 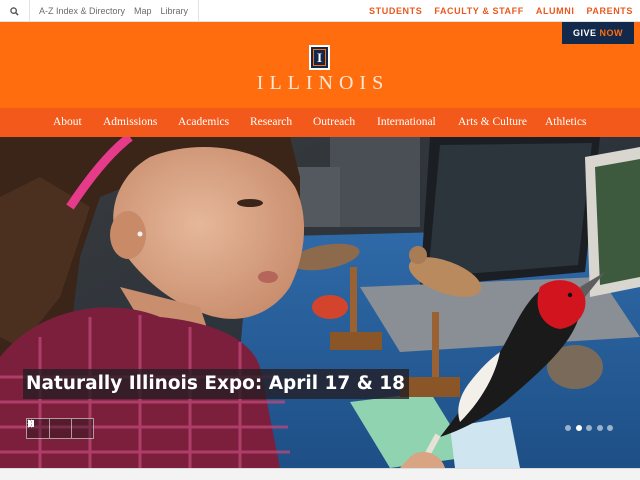 I want to click on slide-indicators, so click(x=591, y=428).